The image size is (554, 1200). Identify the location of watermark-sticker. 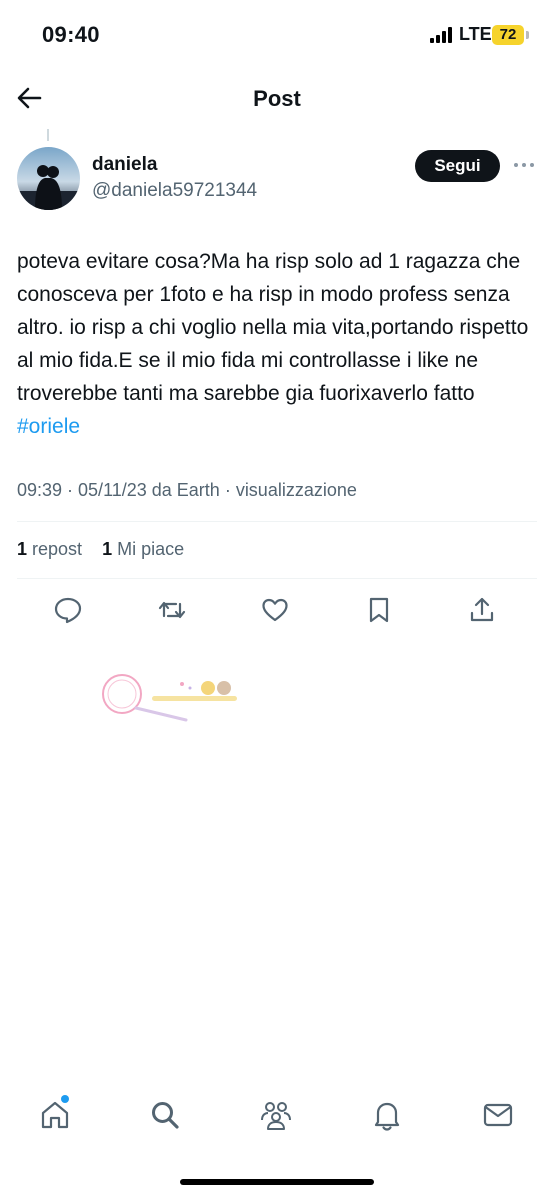
(168, 698).